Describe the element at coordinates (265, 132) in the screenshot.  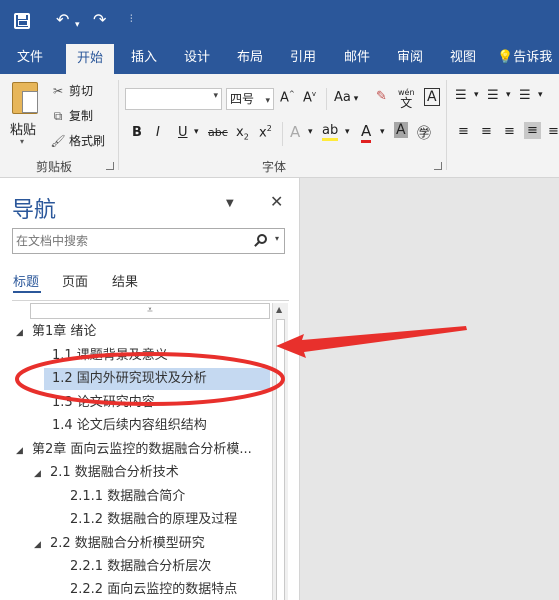
I see `superscript-icon: x2` at that location.